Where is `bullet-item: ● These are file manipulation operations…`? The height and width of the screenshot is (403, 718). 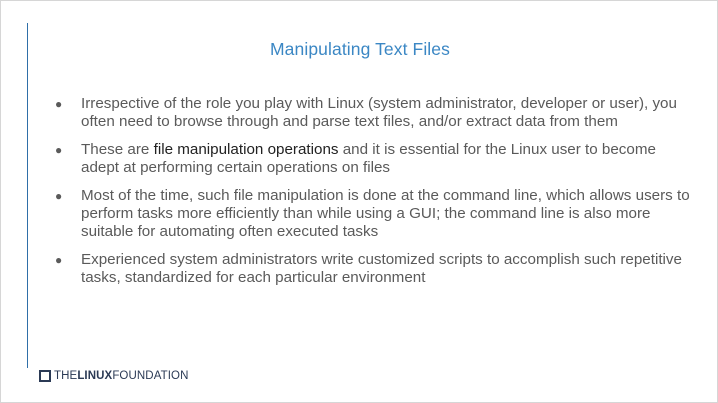
bullet-item: ● These are file manipulation operations… is located at coordinates (375, 159).